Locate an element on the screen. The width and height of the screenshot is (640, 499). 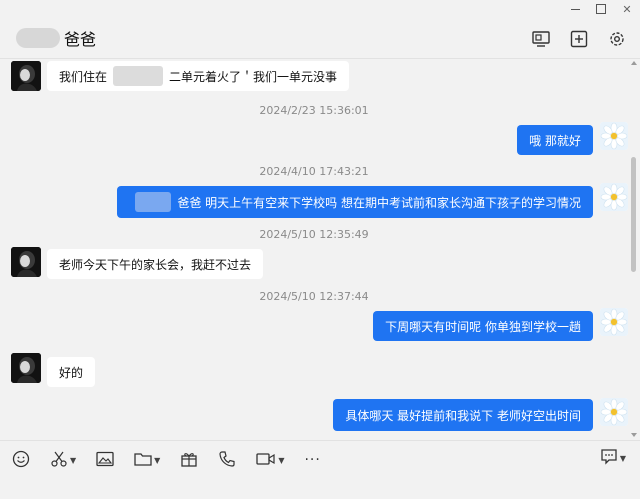
video-call-button: ▼ is located at coordinates (270, 460).